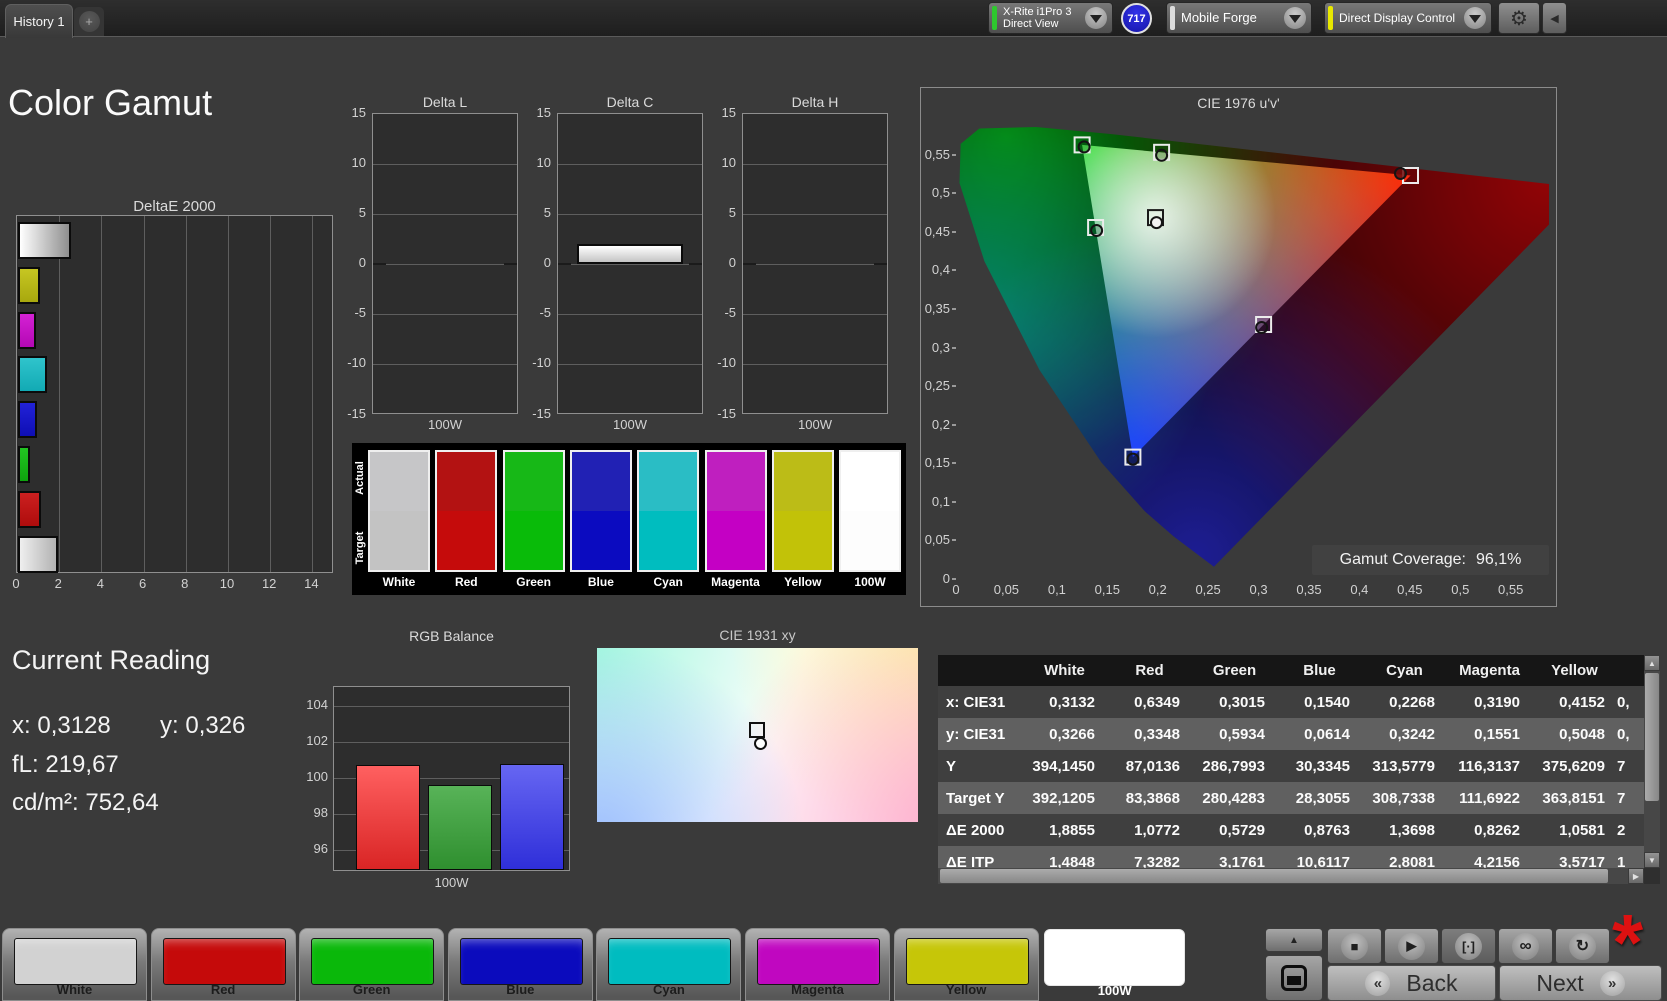 The width and height of the screenshot is (1667, 1001). What do you see at coordinates (1359, 589) in the screenshot?
I see `cie1976-x-tick: 0,4` at bounding box center [1359, 589].